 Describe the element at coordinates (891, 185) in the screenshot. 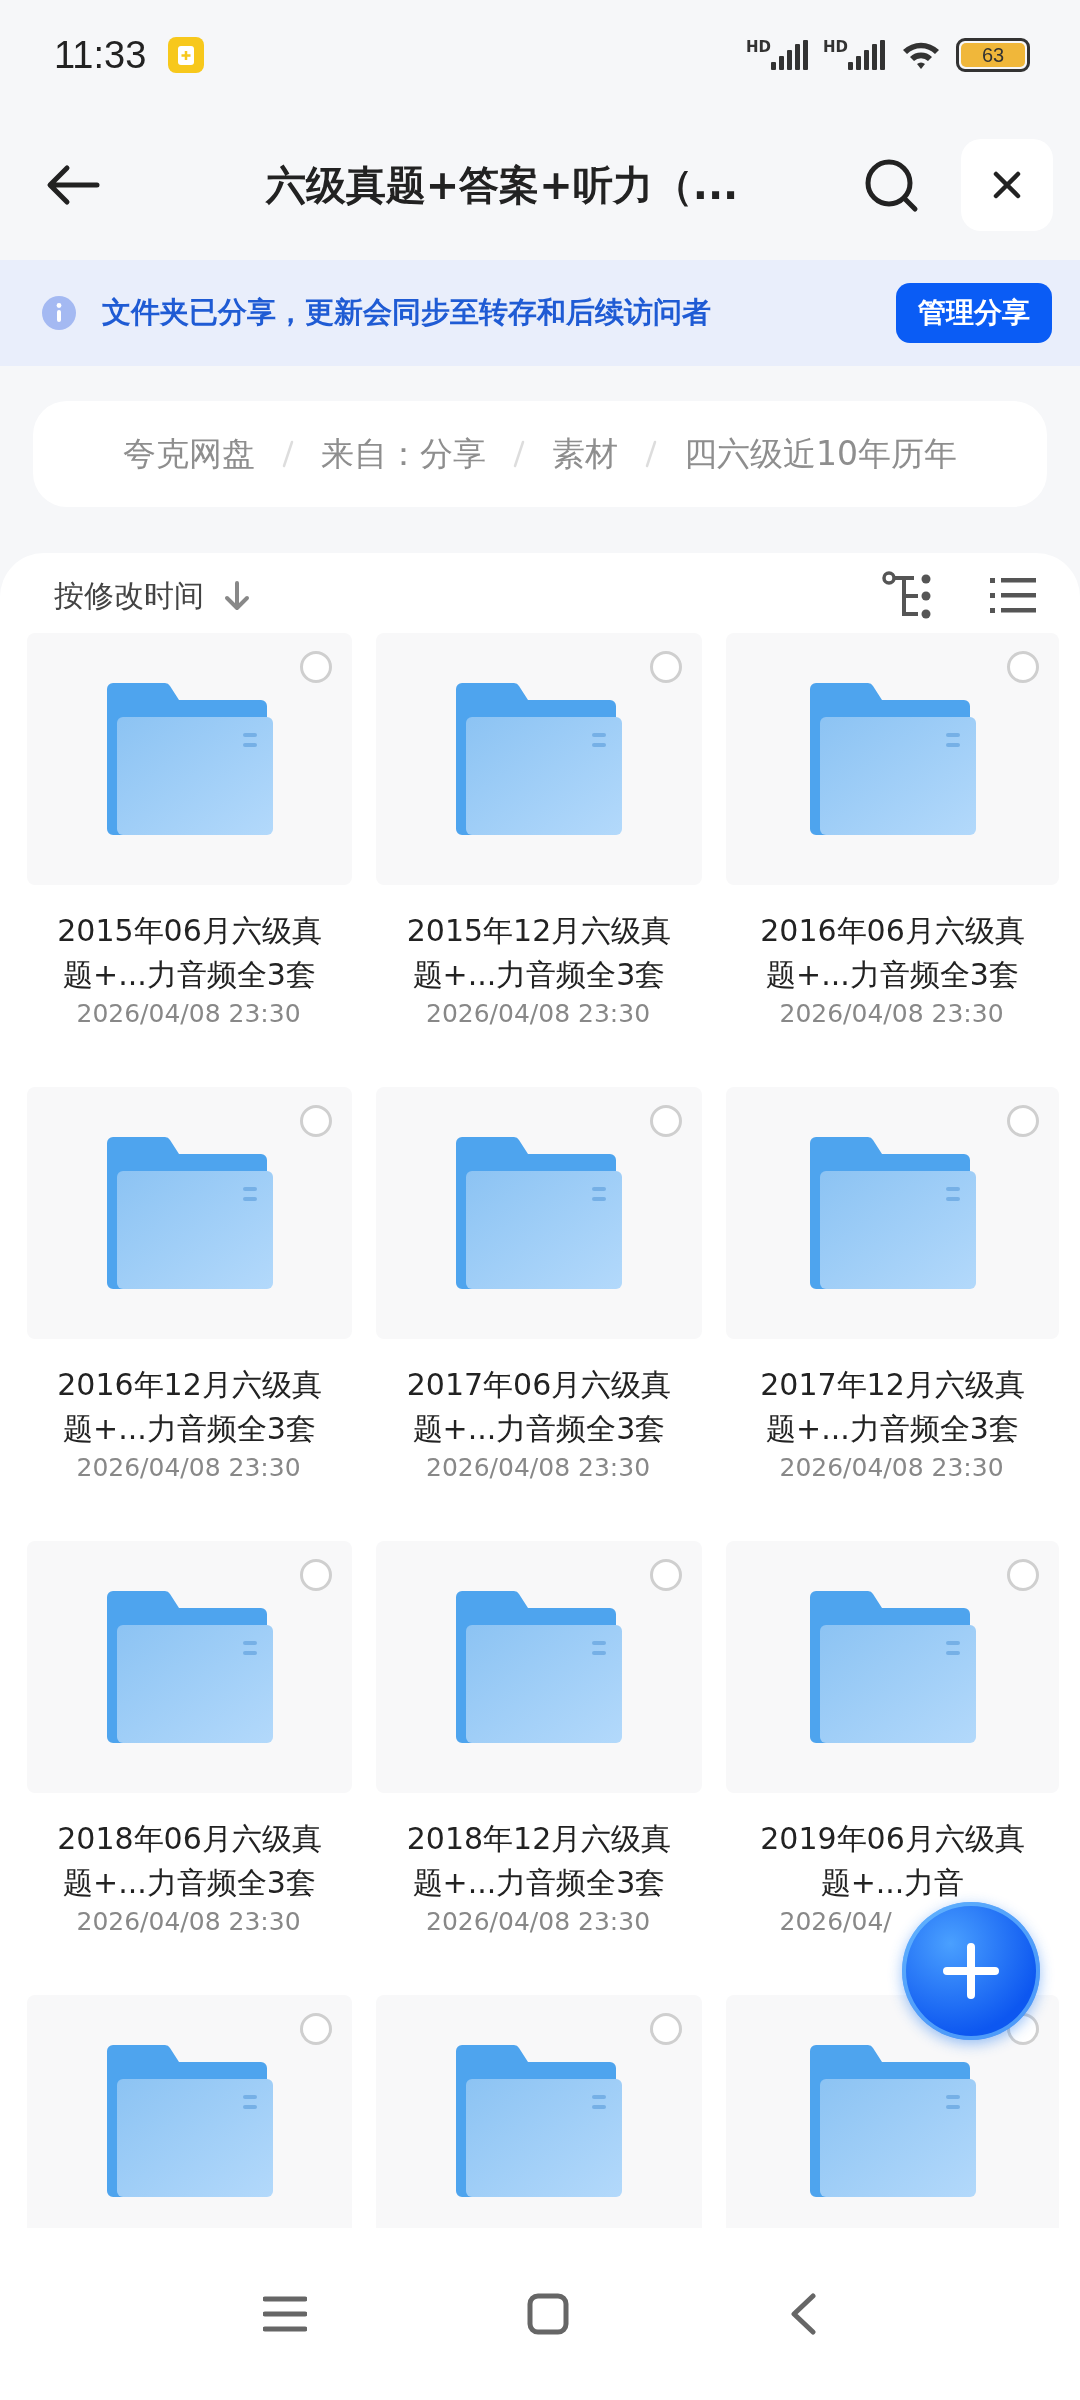

I see `search-icon` at that location.